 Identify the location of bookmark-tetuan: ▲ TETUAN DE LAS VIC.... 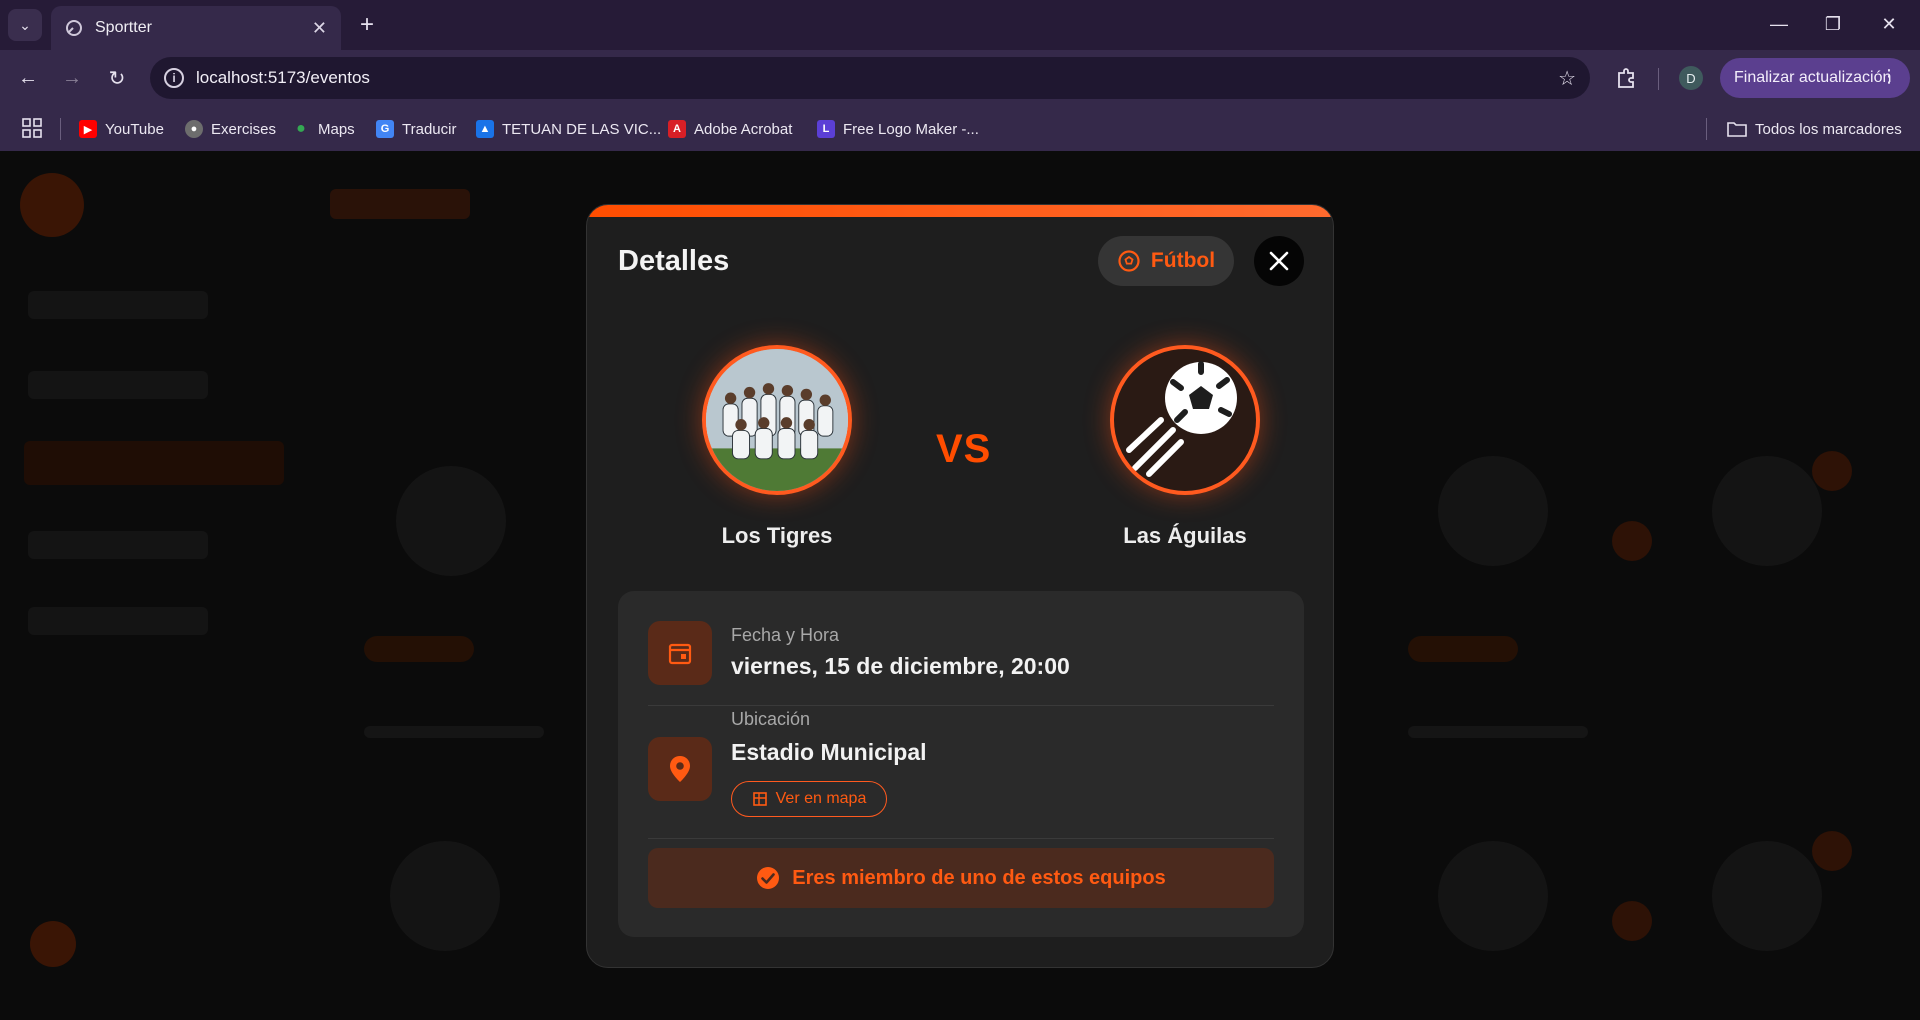
(568, 129).